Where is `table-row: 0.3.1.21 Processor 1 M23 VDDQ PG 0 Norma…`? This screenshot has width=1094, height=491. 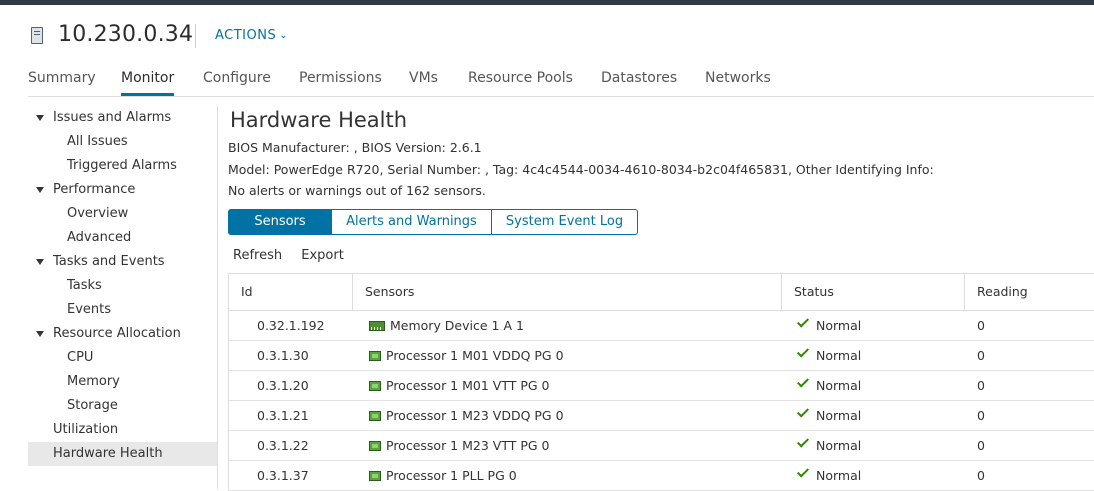
table-row: 0.3.1.21 Processor 1 M23 VDDQ PG 0 Norma… is located at coordinates (661, 416).